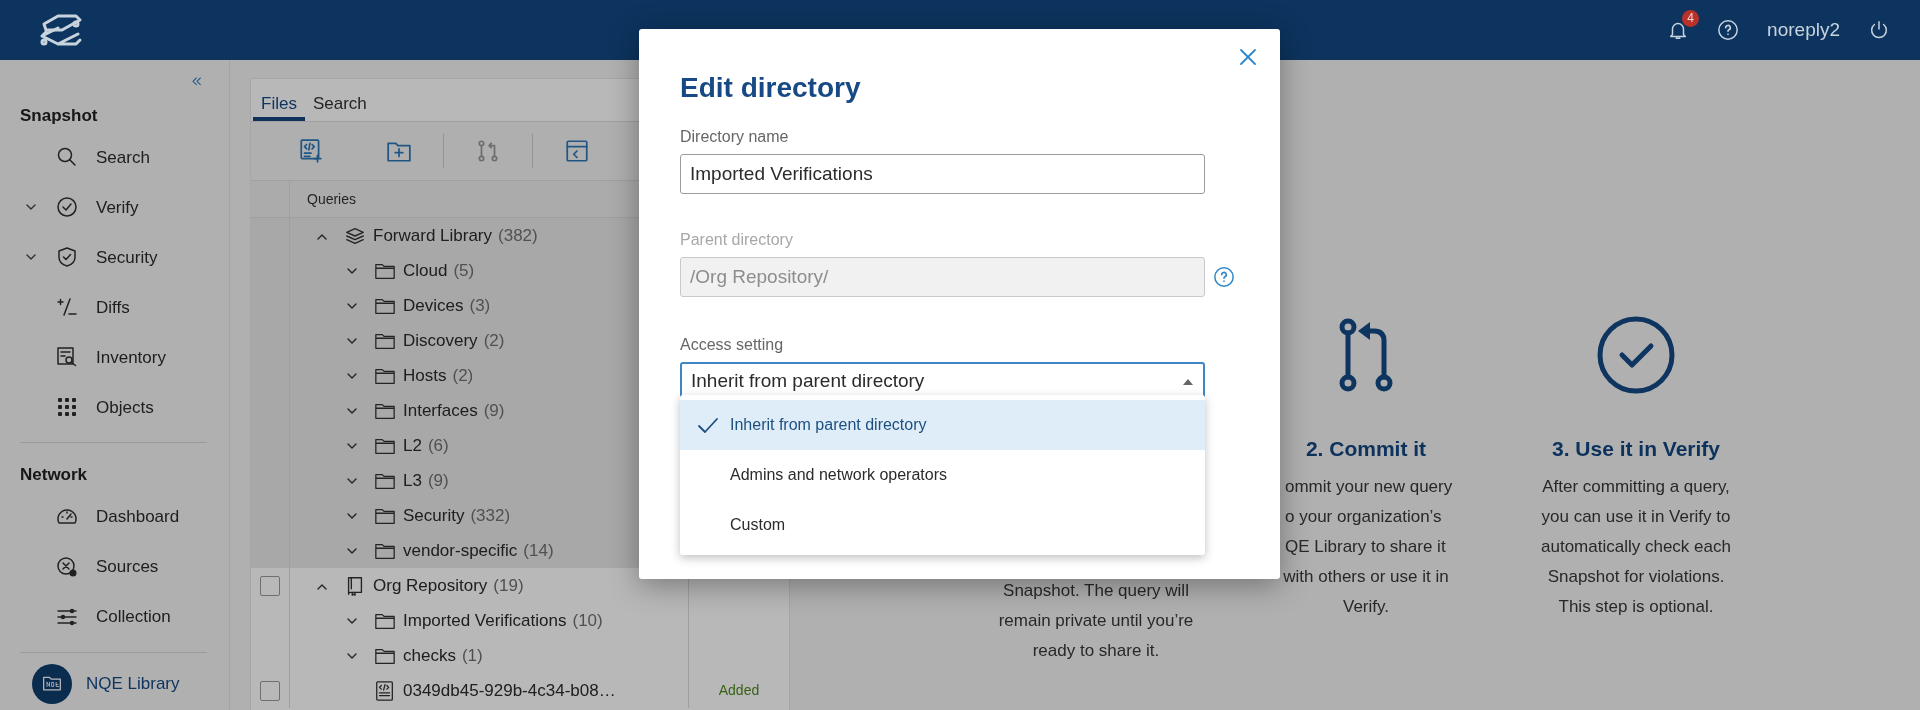  What do you see at coordinates (332, 199) in the screenshot?
I see `column-header: Queries` at bounding box center [332, 199].